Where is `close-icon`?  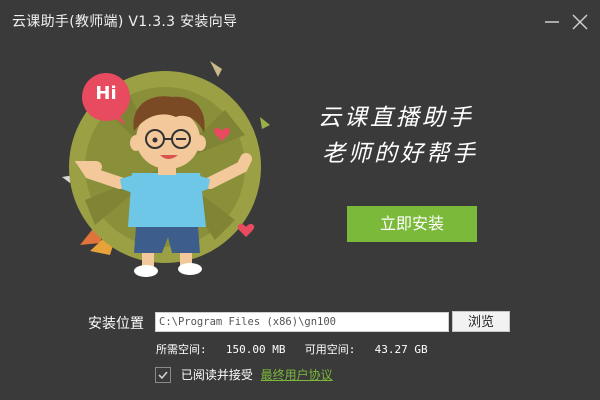
close-icon is located at coordinates (580, 22).